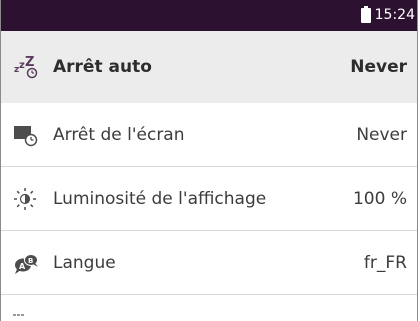 This screenshot has width=420, height=321. What do you see at coordinates (28, 199) in the screenshot?
I see `brightness-icon` at bounding box center [28, 199].